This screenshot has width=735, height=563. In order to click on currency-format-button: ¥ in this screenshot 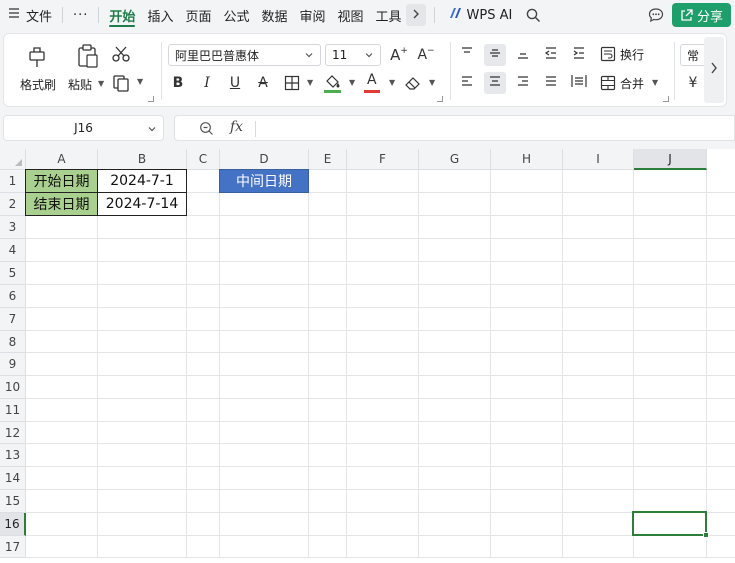, I will do `click(693, 83)`.